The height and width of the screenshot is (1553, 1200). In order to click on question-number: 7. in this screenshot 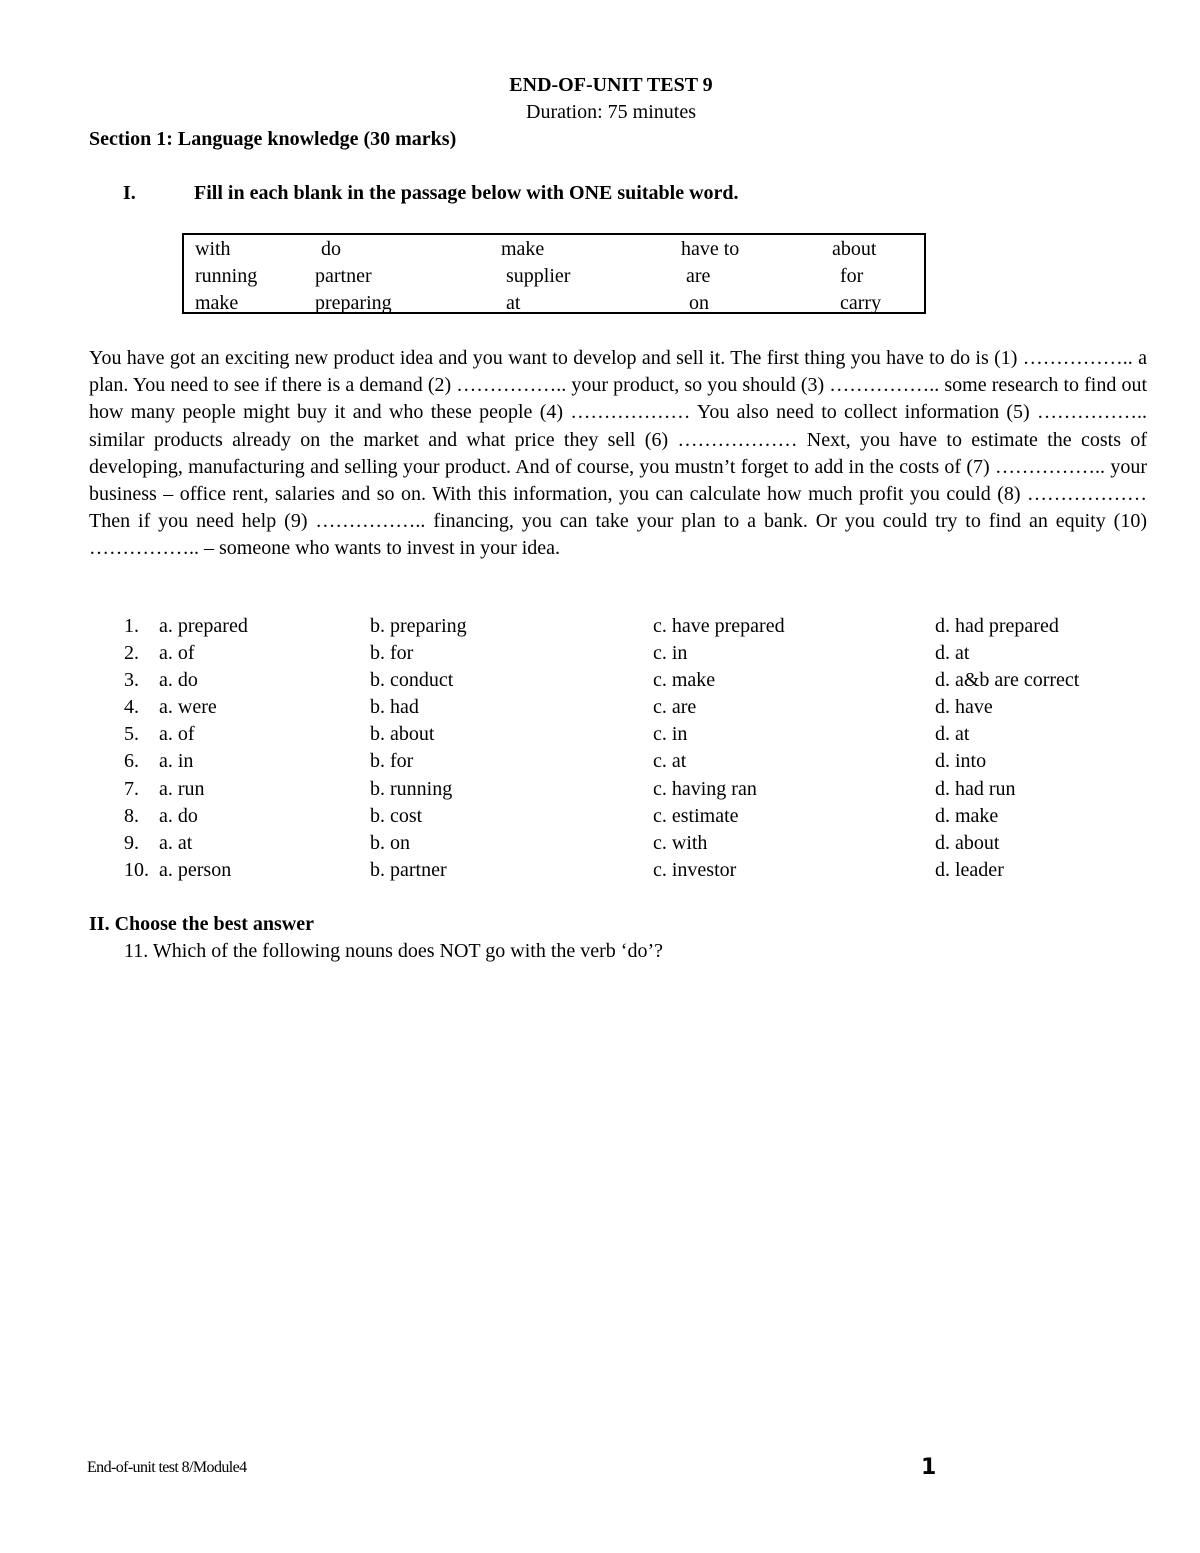, I will do `click(131, 788)`.